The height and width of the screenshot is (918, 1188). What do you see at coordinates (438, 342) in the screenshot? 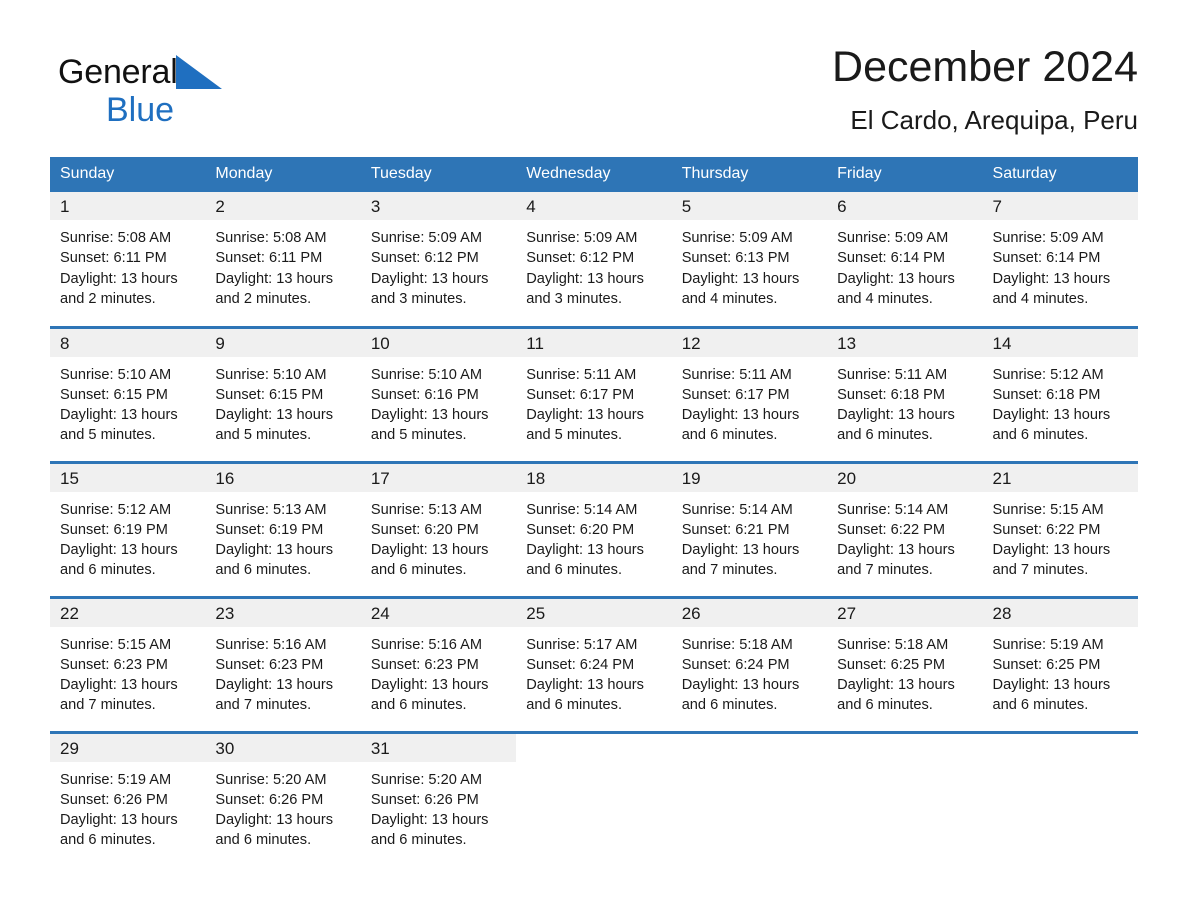
I see `day-number-band: 10` at bounding box center [438, 342].